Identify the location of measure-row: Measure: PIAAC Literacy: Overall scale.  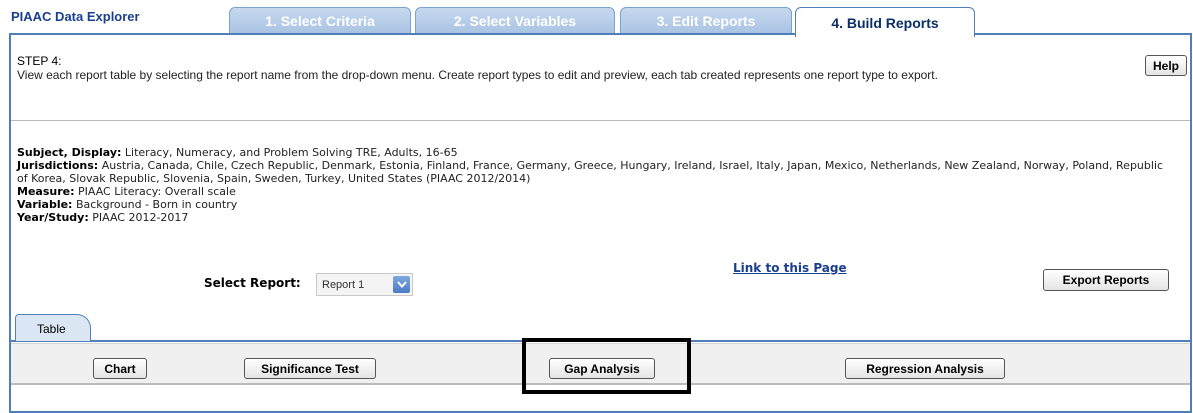
(597, 191).